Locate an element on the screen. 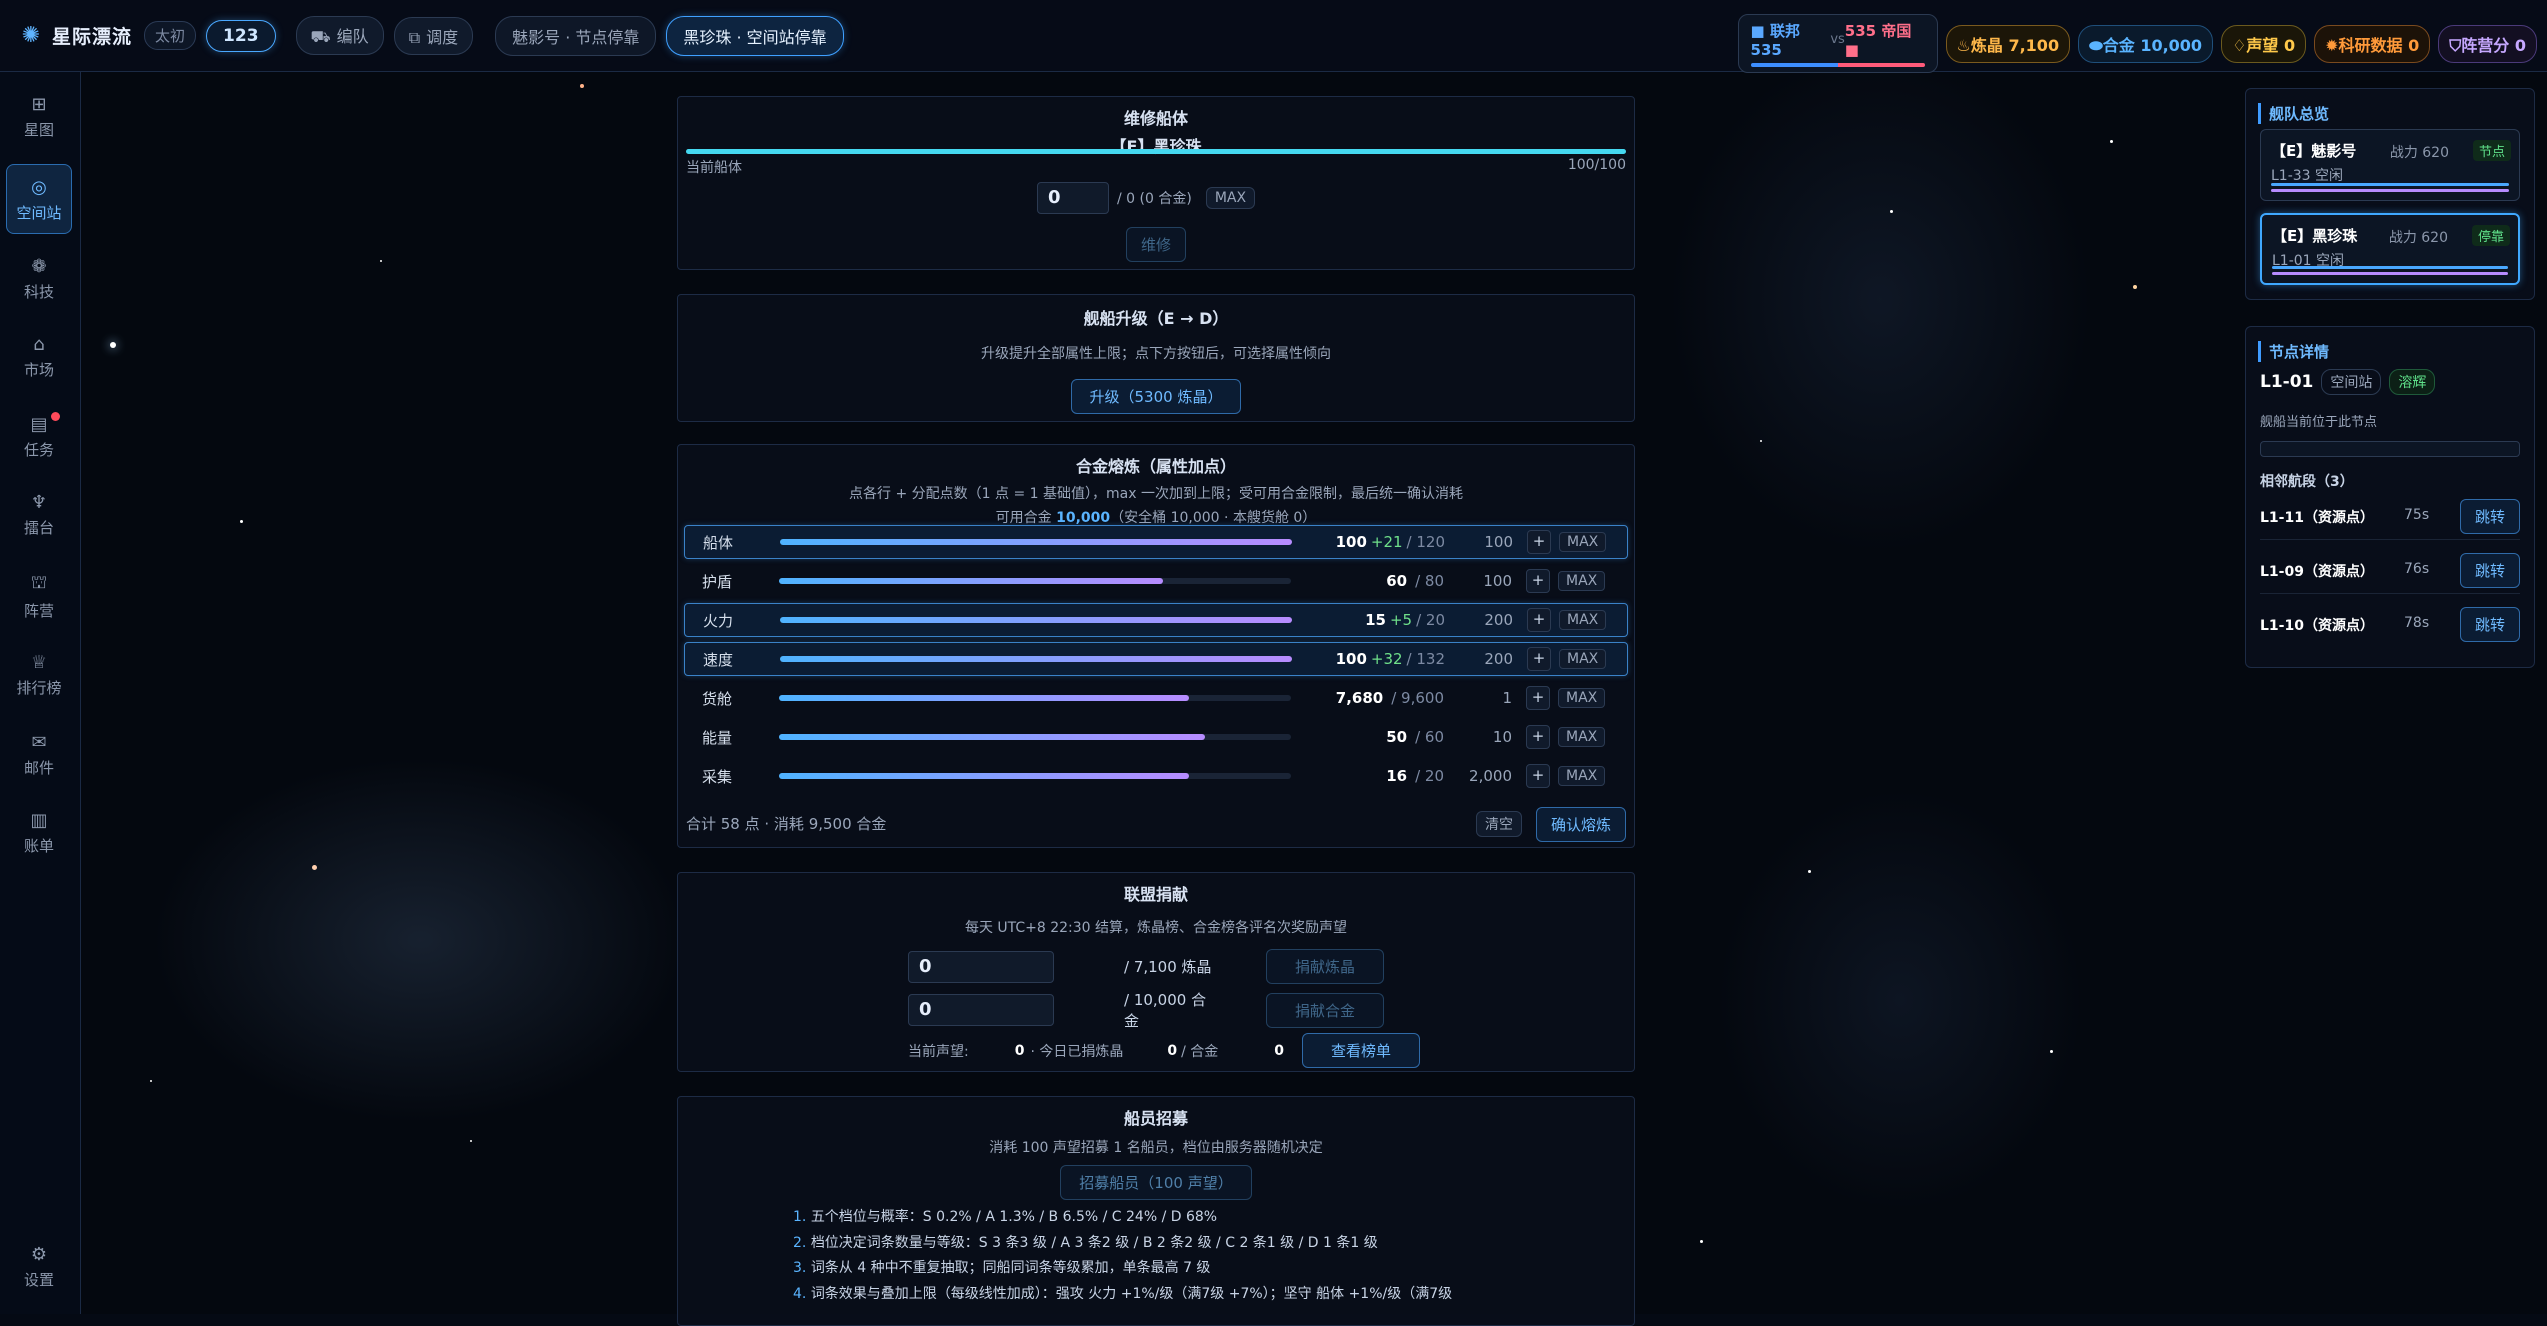 Image resolution: width=2547 pixels, height=1326 pixels. alloy-donate-text: / 10,000 合金 is located at coordinates (1165, 1010).